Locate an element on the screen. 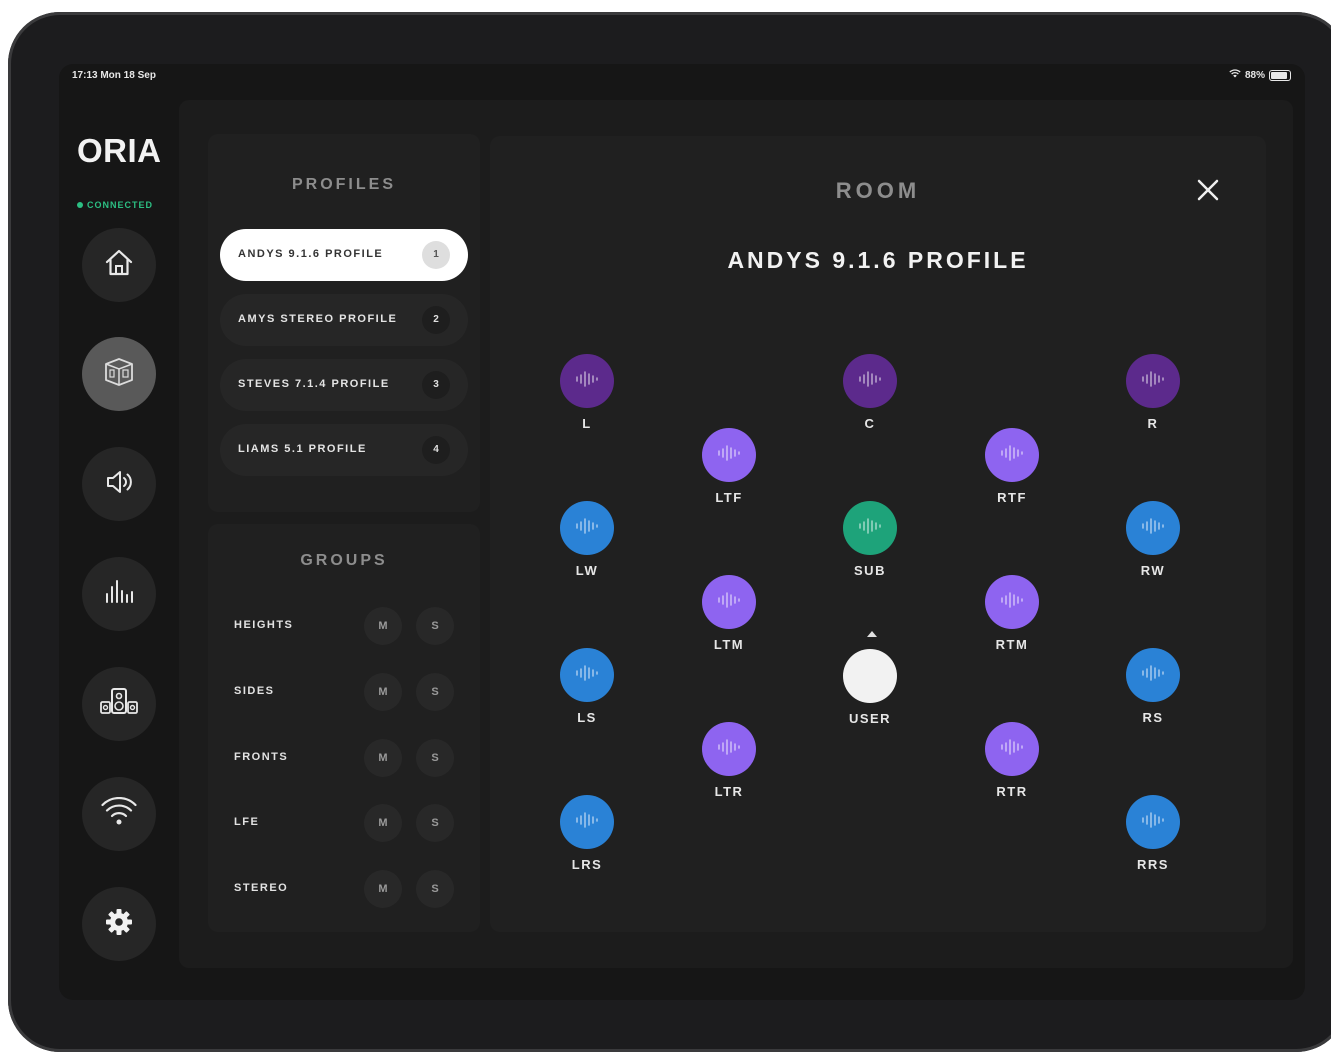  speaker-l: L is located at coordinates (587, 396).